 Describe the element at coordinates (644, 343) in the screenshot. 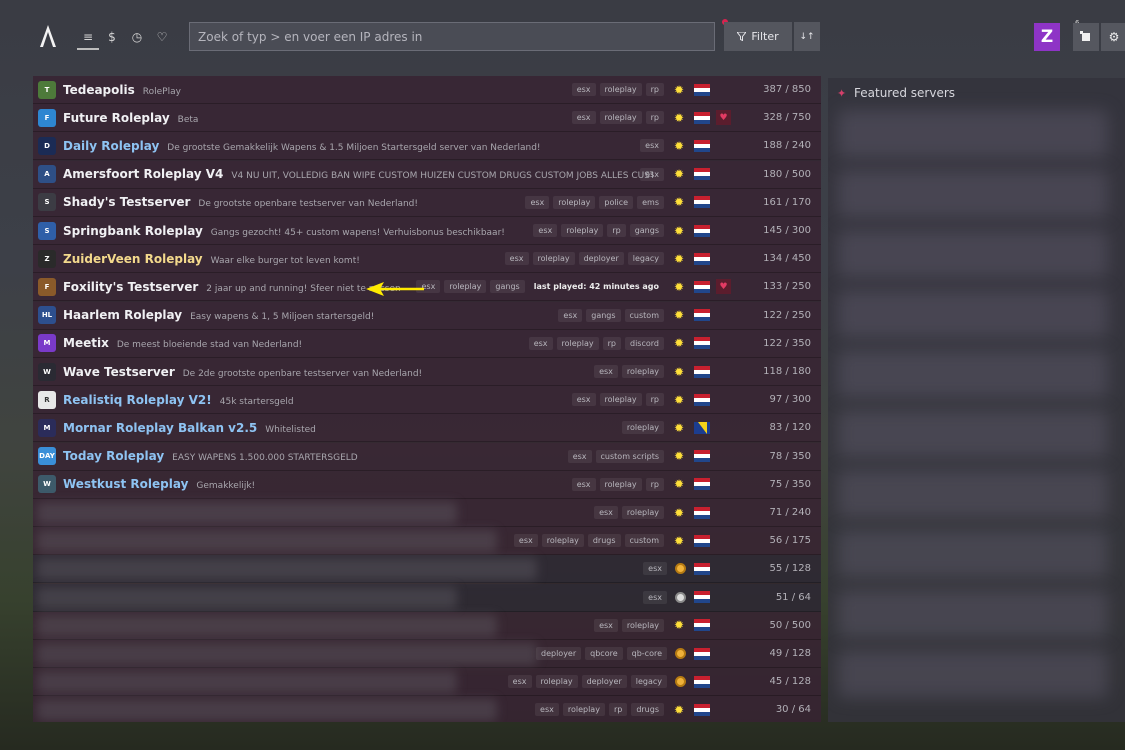

I see `server-tag: discord` at that location.